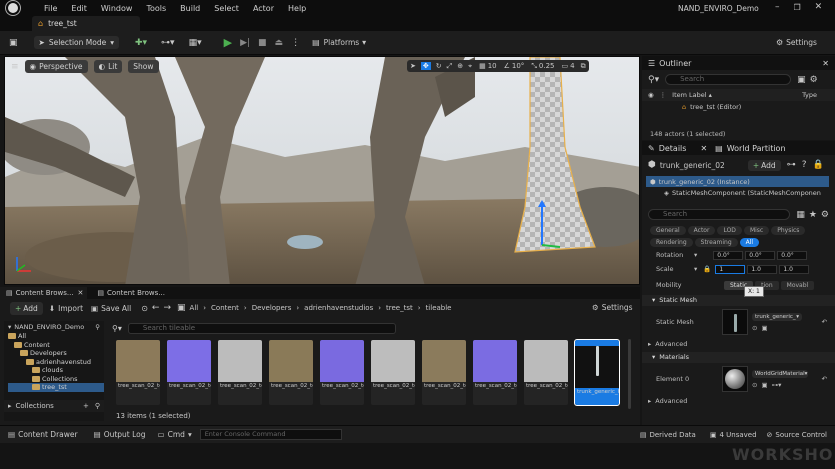  I want to click on grid-view-icon: ▦, so click(800, 215).